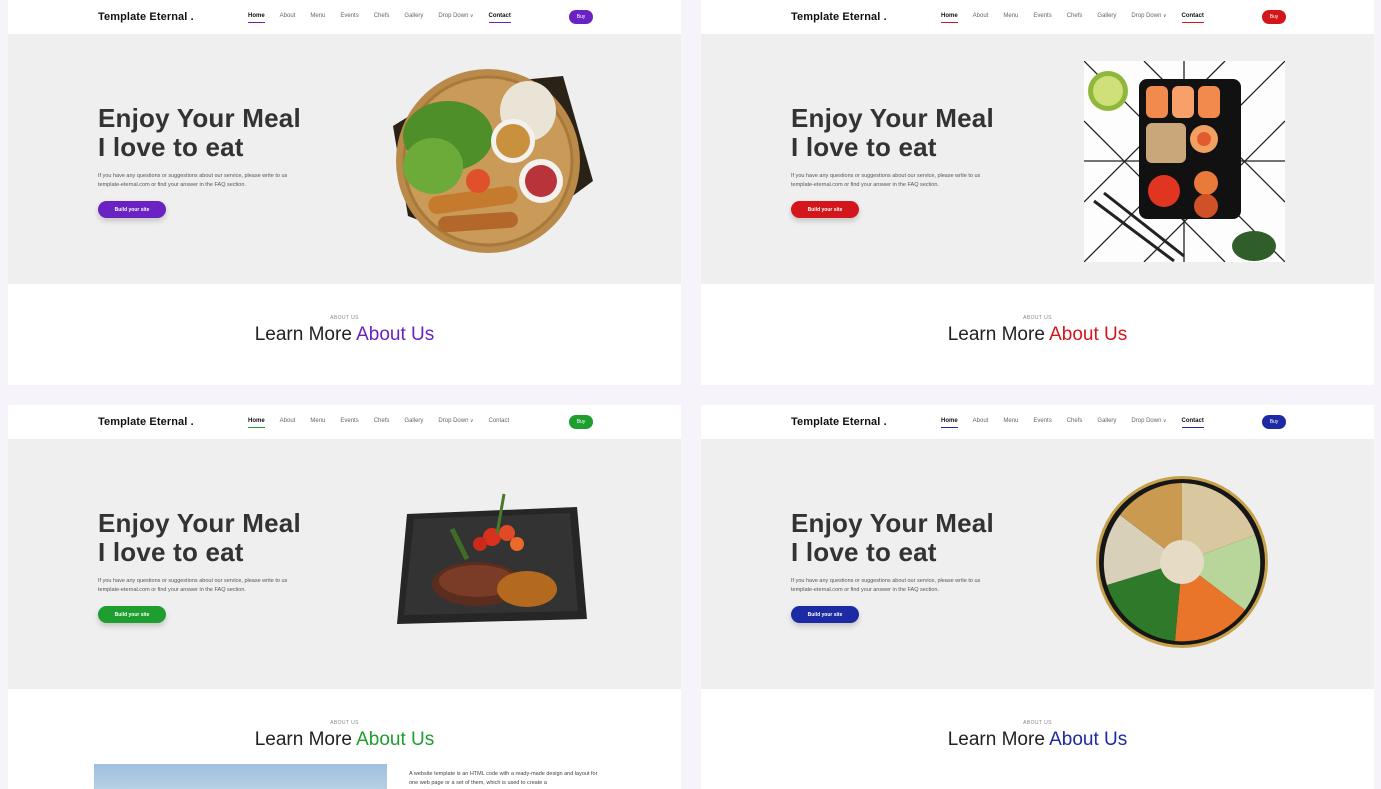  Describe the element at coordinates (493, 161) in the screenshot. I see `food-image-spring-rolls` at that location.